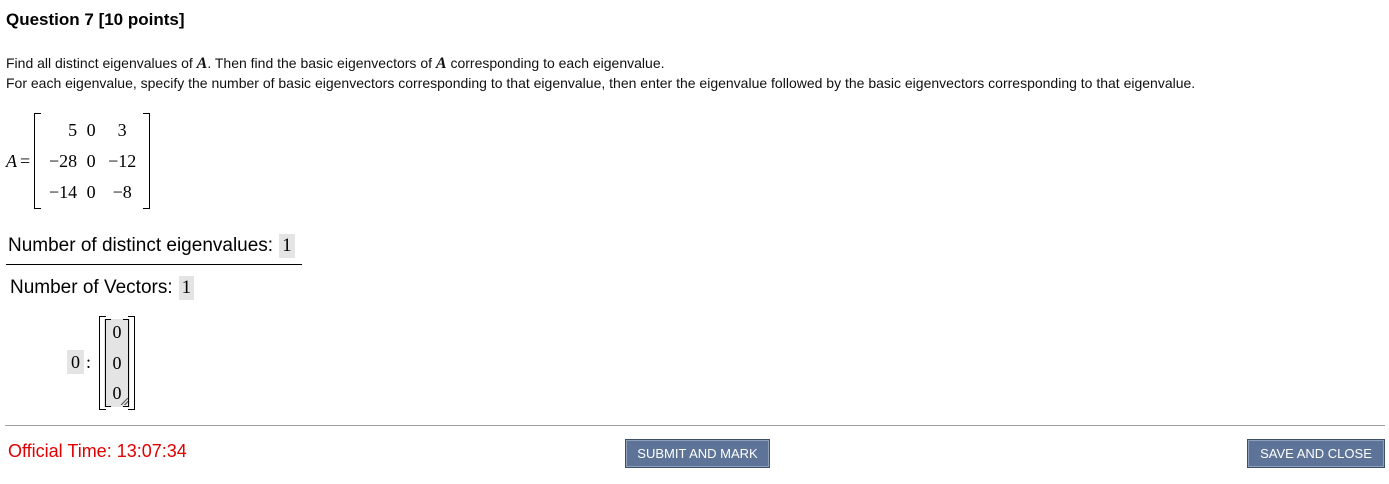 This screenshot has width=1389, height=484. I want to click on submit-and-mark-button: SUBMIT AND MARK, so click(697, 453).